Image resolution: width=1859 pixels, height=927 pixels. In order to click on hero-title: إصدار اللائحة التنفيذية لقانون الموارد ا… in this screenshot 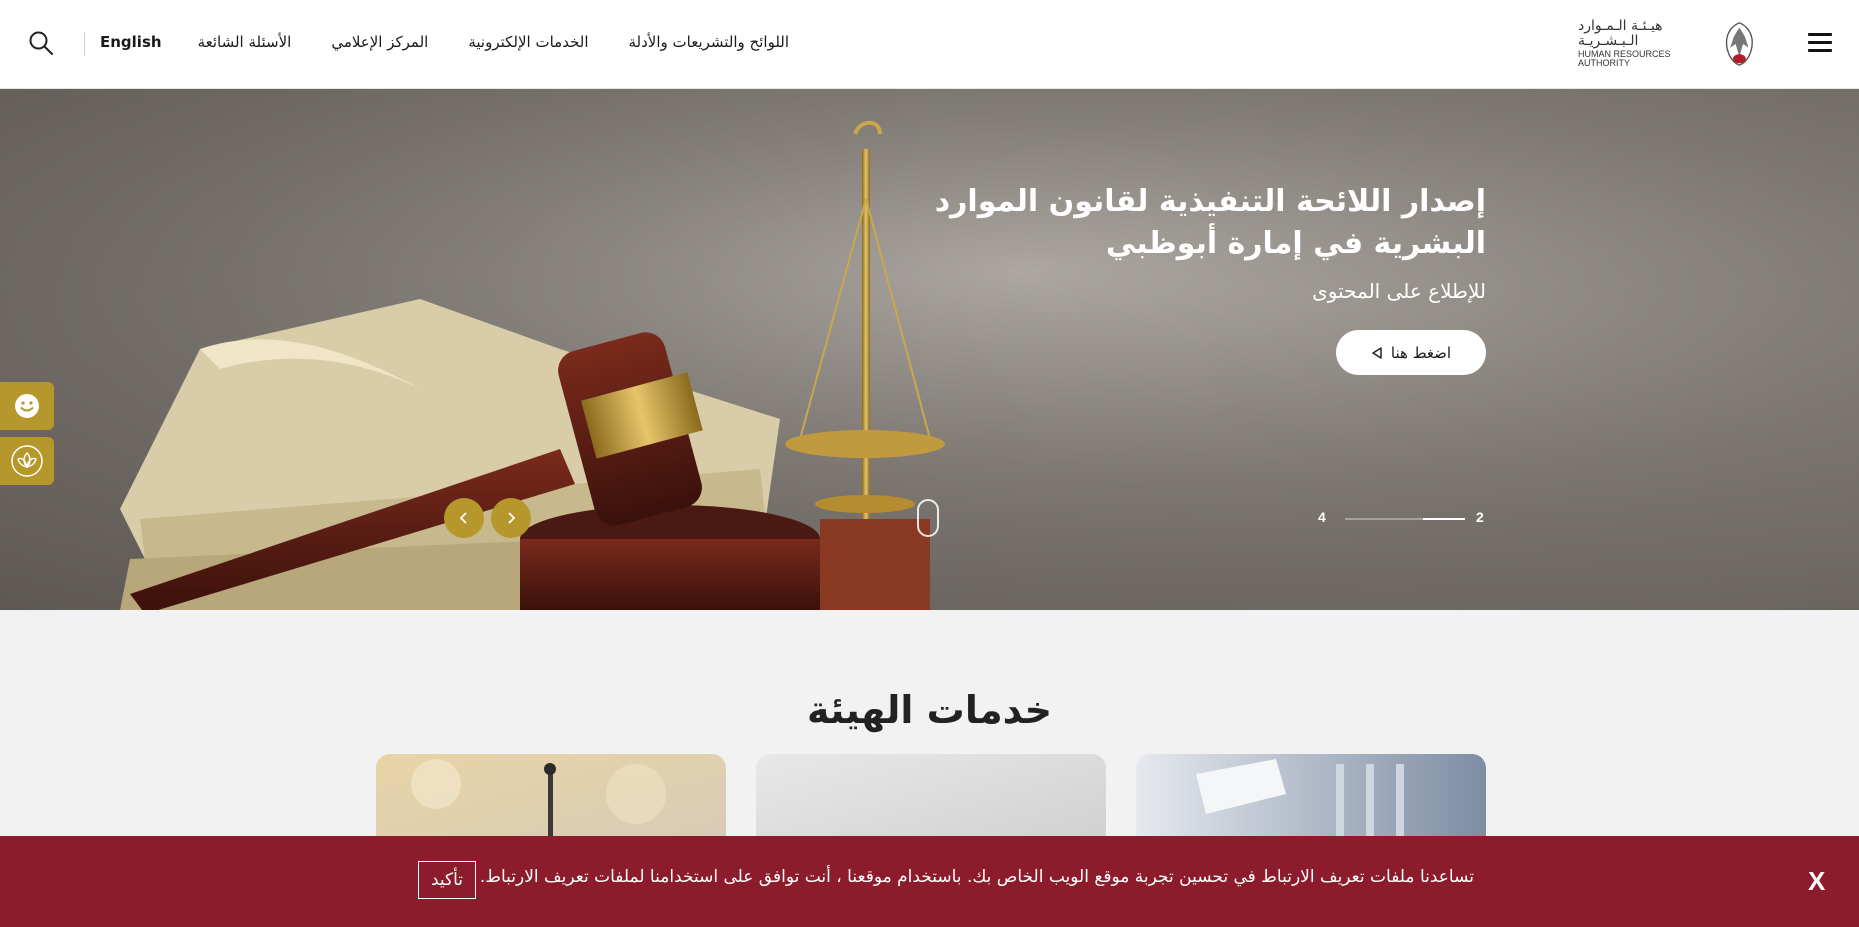, I will do `click(1210, 222)`.